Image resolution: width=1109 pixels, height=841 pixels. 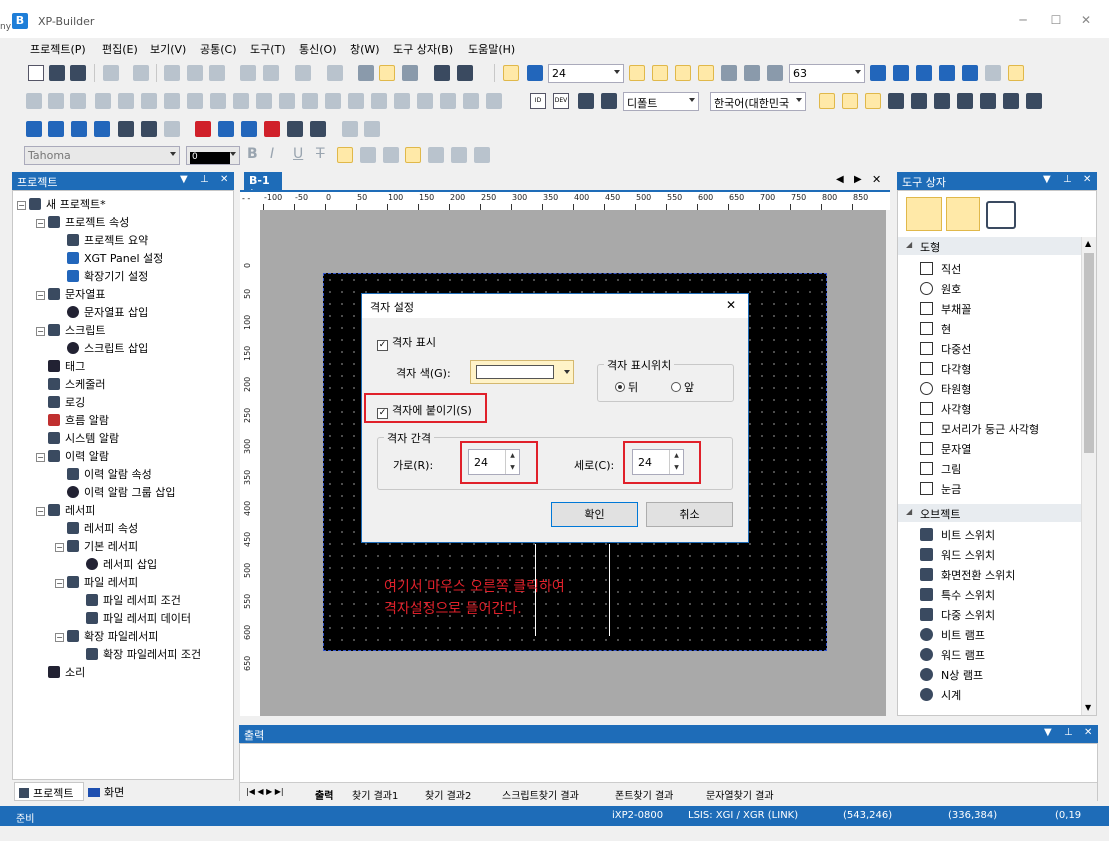 What do you see at coordinates (945, 409) in the screenshot?
I see `toolbox-shape-item: 사각형` at bounding box center [945, 409].